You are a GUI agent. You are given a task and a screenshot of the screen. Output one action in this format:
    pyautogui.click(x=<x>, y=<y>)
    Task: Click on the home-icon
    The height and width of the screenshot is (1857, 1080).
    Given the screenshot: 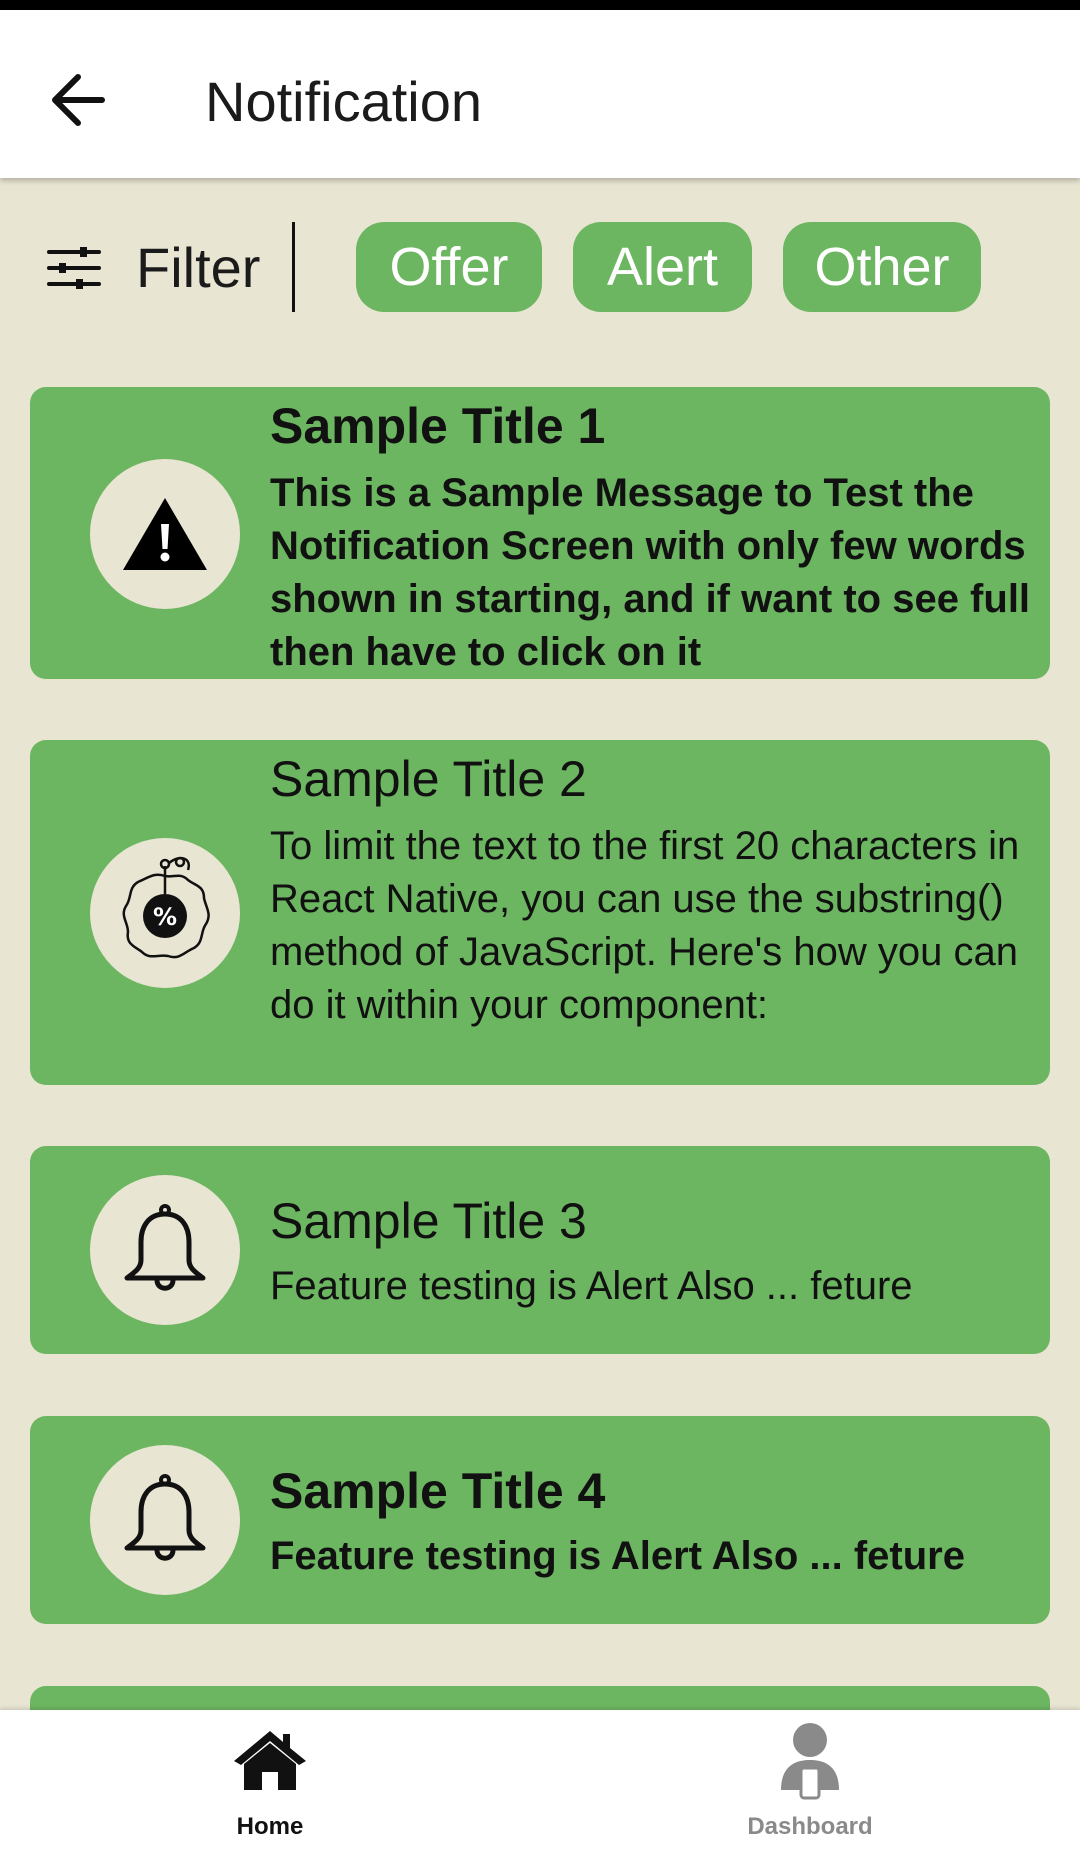 What is the action you would take?
    pyautogui.click(x=270, y=1760)
    